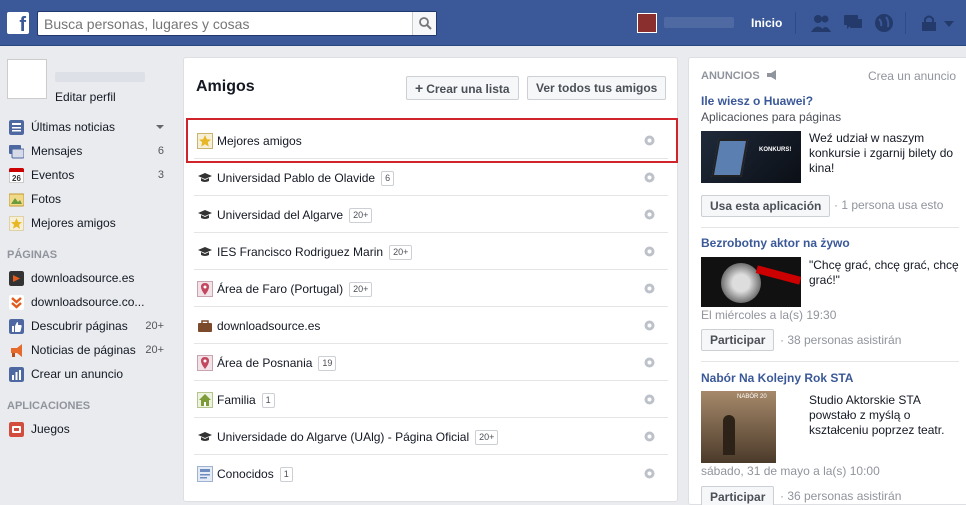 This screenshot has width=966, height=505. What do you see at coordinates (225, 86) in the screenshot?
I see `page-title: Amigos` at bounding box center [225, 86].